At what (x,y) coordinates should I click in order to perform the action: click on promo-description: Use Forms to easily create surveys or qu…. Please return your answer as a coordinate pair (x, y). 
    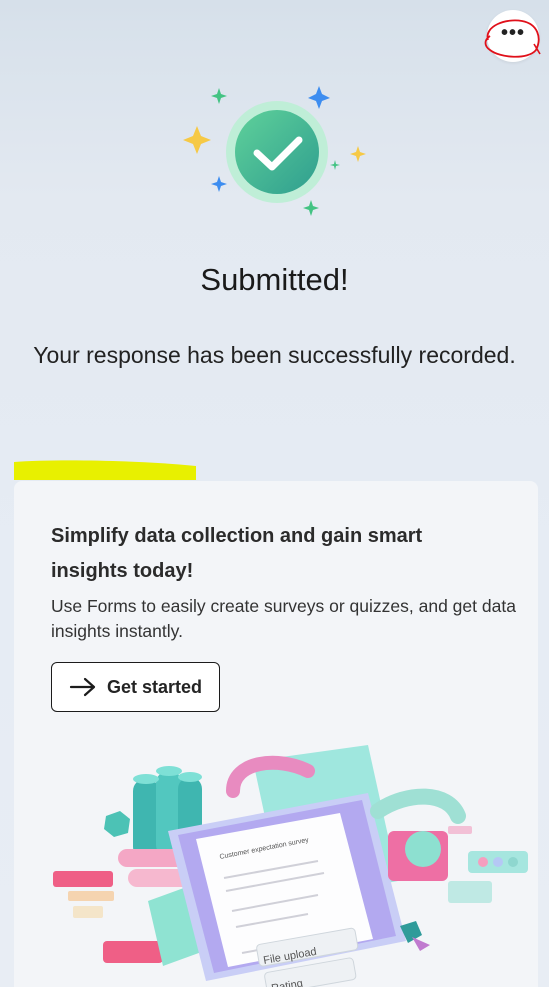
    Looking at the image, I should click on (283, 618).